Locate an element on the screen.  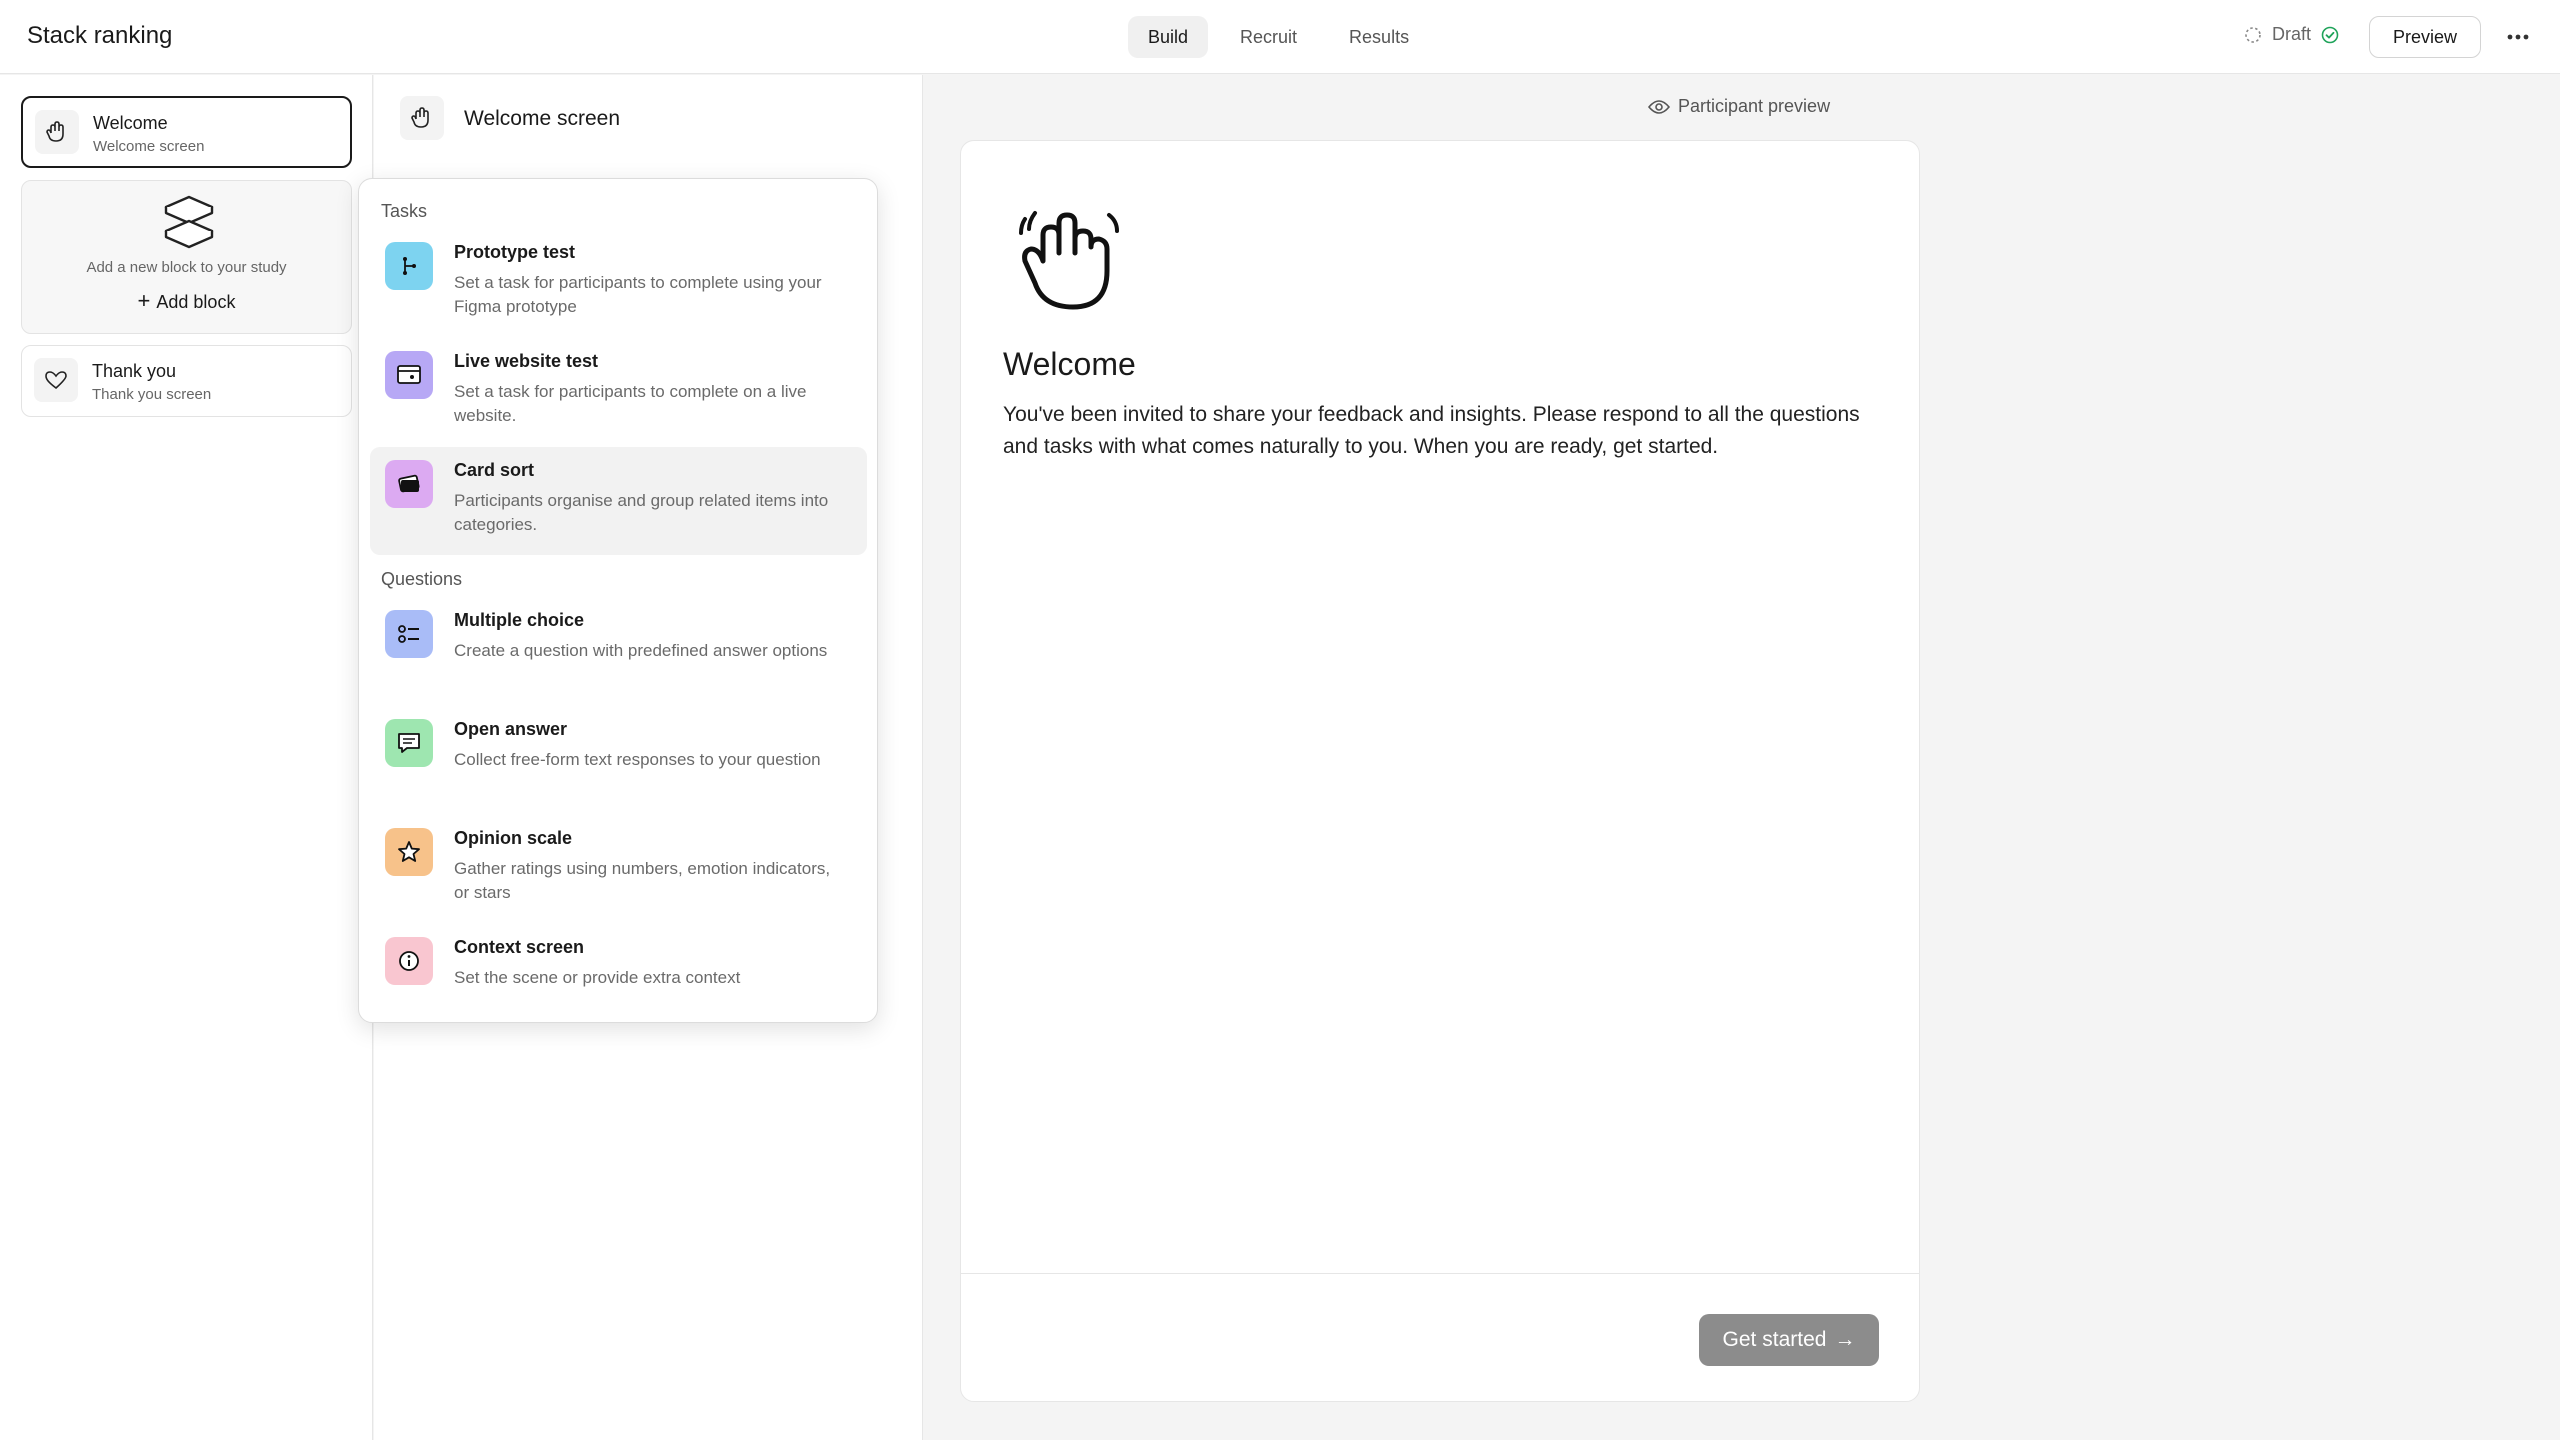
status-text: Draft is located at coordinates (2292, 34).